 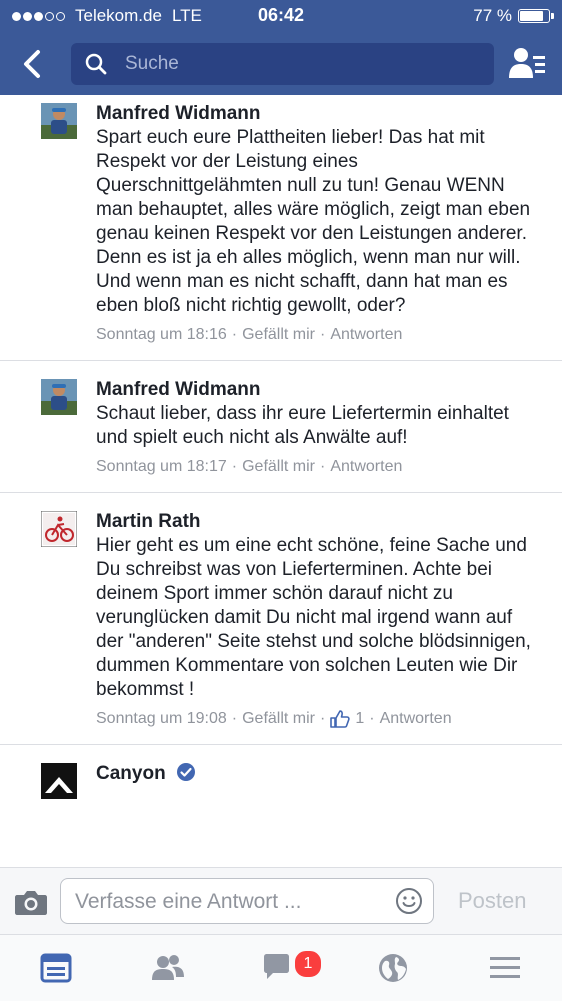 What do you see at coordinates (96, 64) in the screenshot?
I see `search-icon` at bounding box center [96, 64].